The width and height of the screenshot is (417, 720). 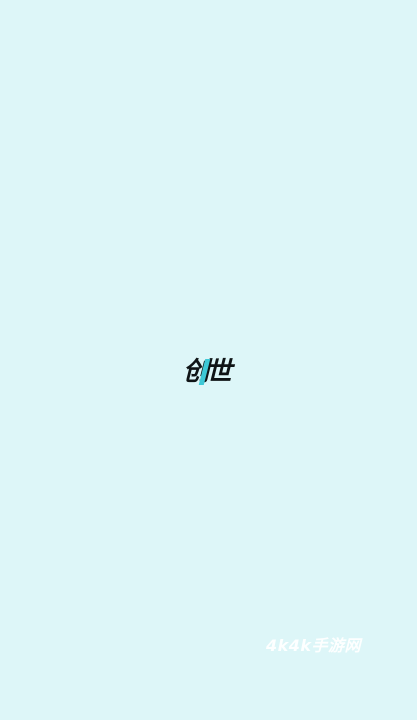 I want to click on app-logo: 创 世, so click(x=209, y=372).